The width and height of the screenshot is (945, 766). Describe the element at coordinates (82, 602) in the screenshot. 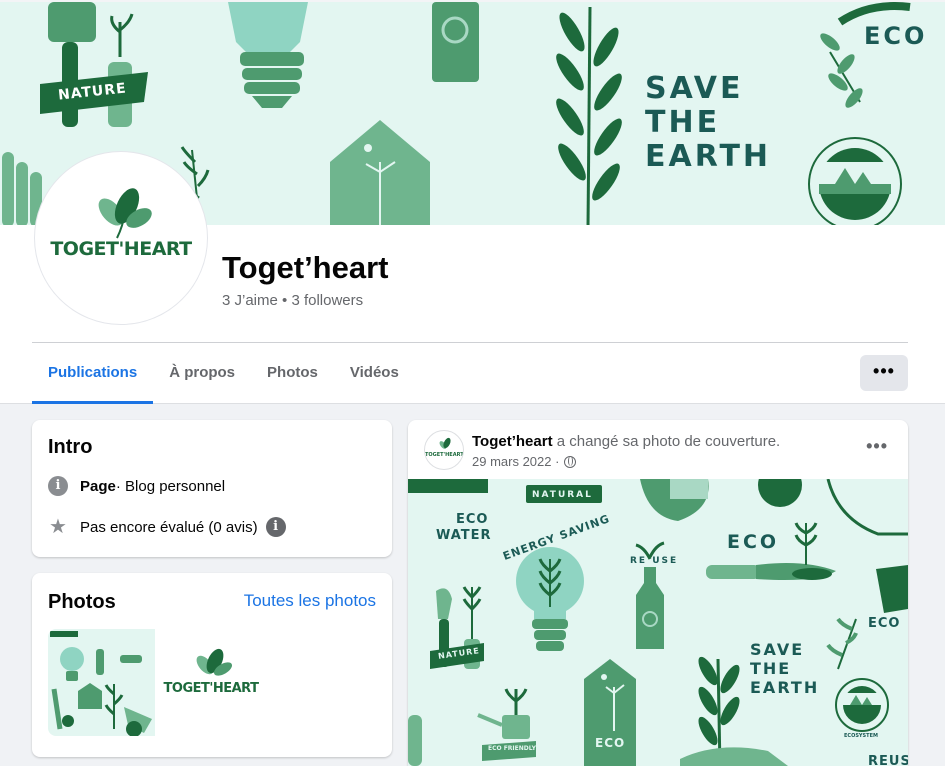

I see `photos-title: Photos` at that location.